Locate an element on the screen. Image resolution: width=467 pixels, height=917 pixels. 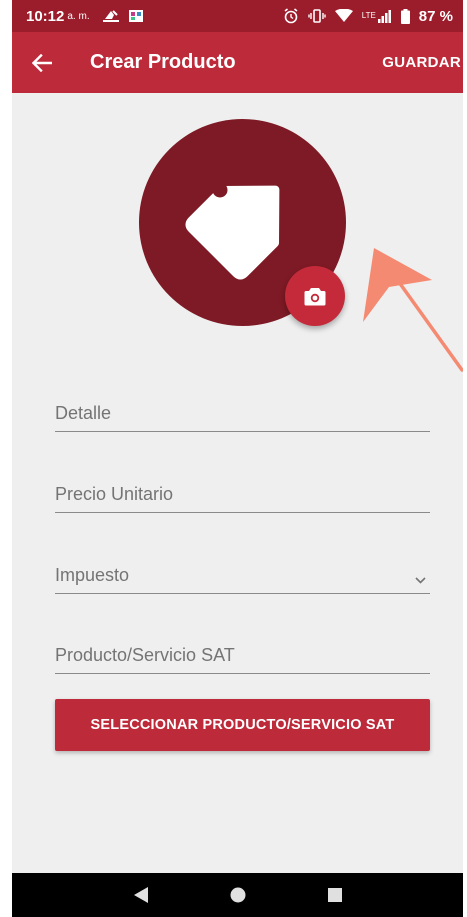
status-ampm: a. m. is located at coordinates (78, 16).